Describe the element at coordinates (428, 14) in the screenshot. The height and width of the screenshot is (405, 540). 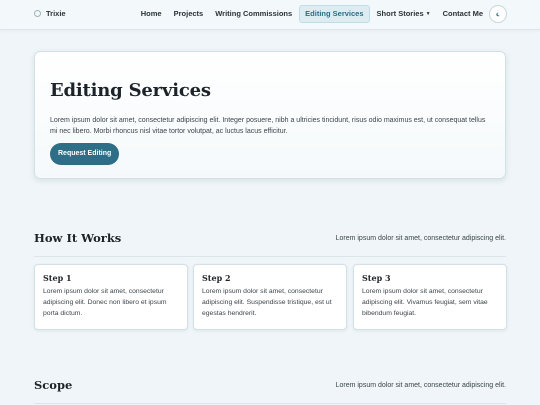
I see `chevron-down-icon: ▼` at that location.